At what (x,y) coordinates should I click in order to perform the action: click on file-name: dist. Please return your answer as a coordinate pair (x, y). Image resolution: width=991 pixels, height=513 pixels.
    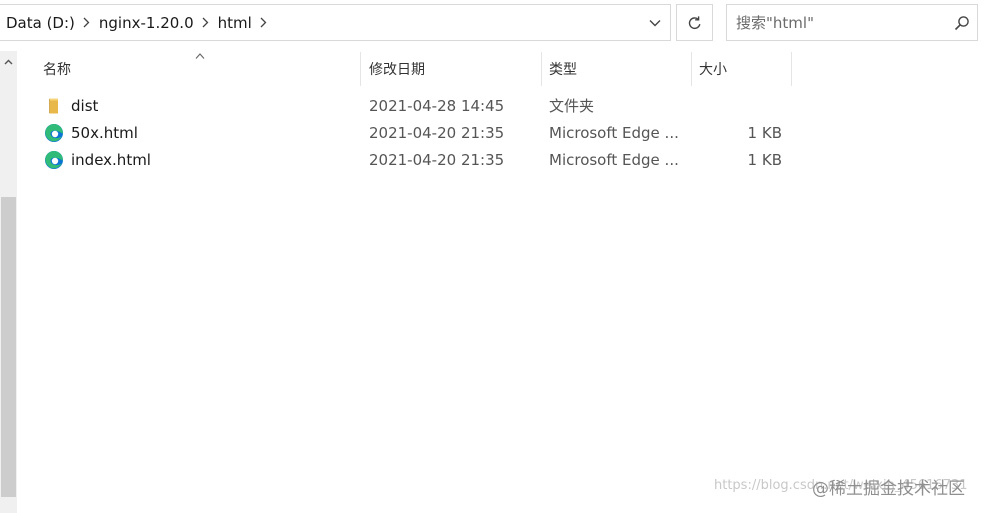
    Looking at the image, I should click on (85, 105).